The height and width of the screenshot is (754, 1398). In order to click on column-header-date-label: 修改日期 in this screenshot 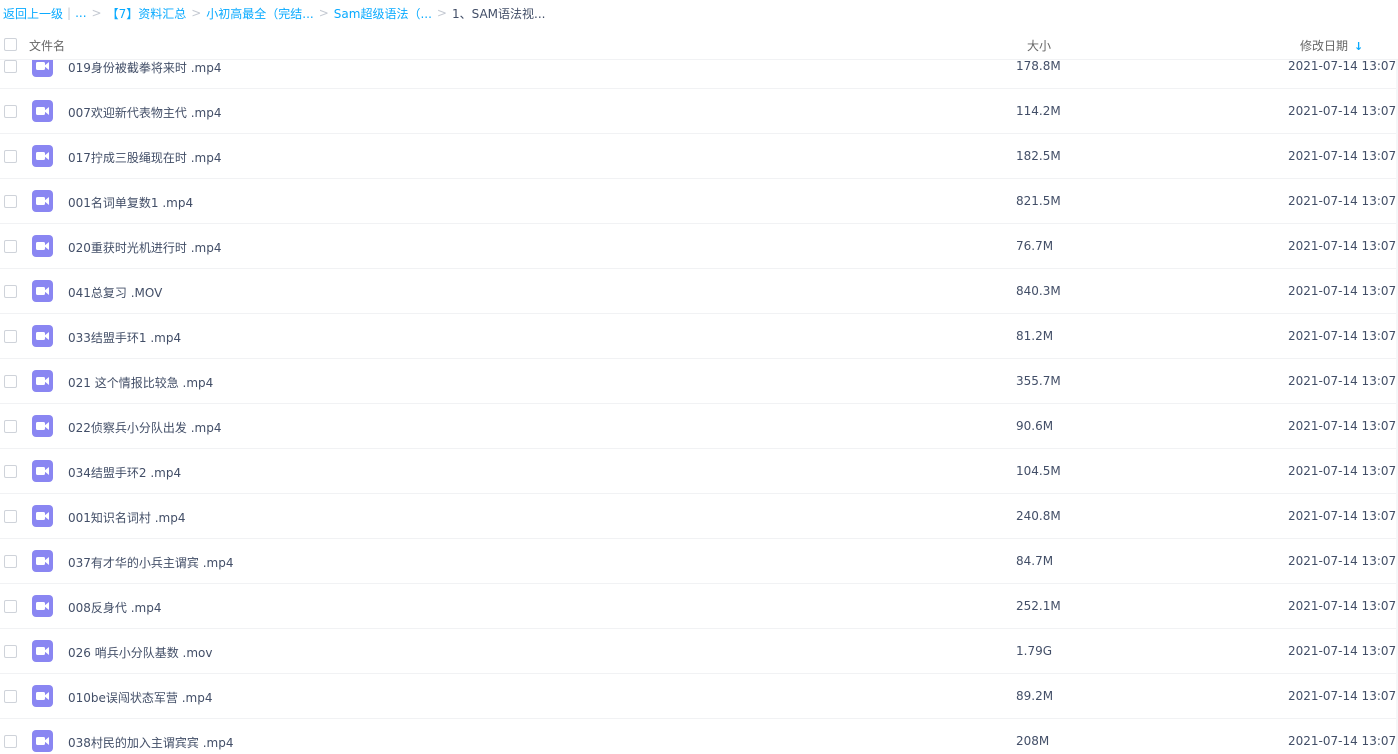, I will do `click(1324, 46)`.